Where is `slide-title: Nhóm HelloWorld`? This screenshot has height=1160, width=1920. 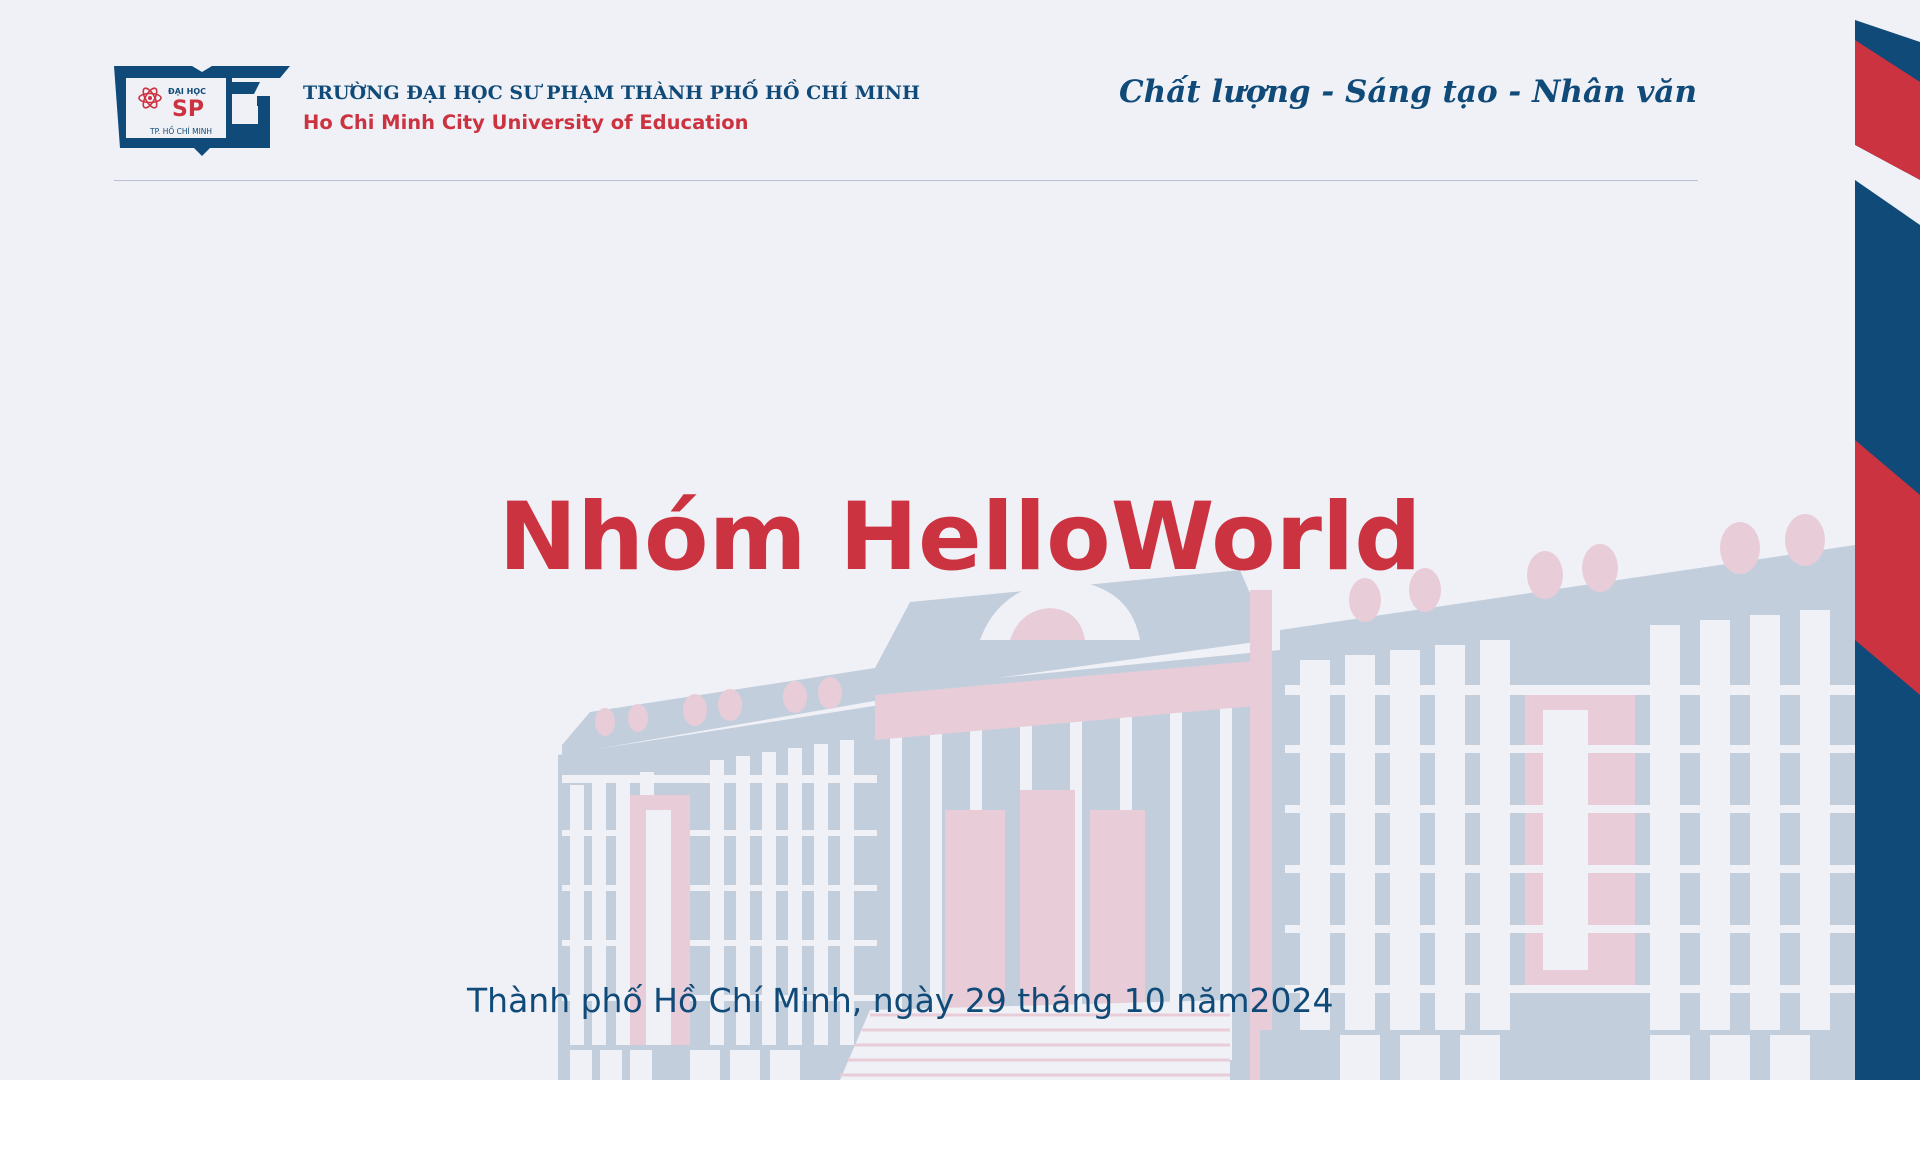 slide-title: Nhóm HelloWorld is located at coordinates (960, 537).